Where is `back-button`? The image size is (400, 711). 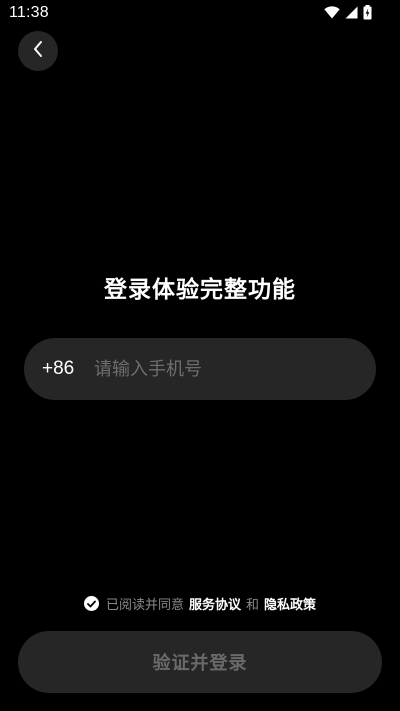 back-button is located at coordinates (38, 51).